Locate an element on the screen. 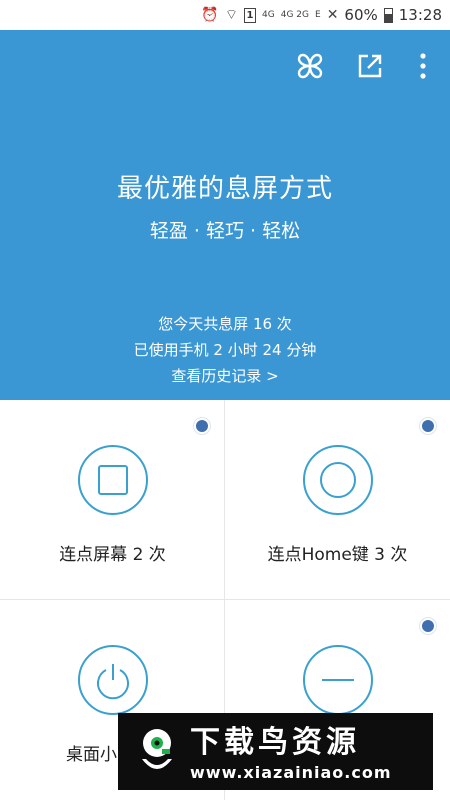 The width and height of the screenshot is (450, 800). mute-icon: ✕ is located at coordinates (332, 15).